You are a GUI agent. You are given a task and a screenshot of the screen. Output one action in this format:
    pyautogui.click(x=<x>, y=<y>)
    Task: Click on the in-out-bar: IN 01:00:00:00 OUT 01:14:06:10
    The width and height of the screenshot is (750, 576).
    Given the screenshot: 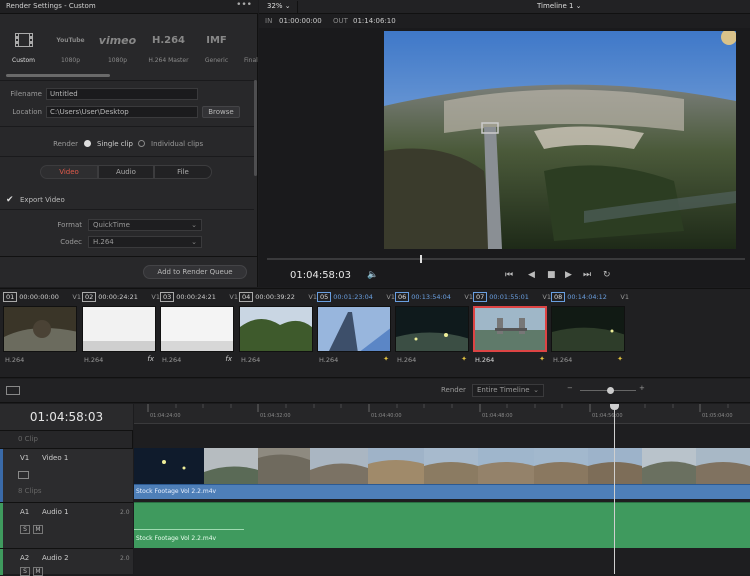 What is the action you would take?
    pyautogui.click(x=504, y=21)
    